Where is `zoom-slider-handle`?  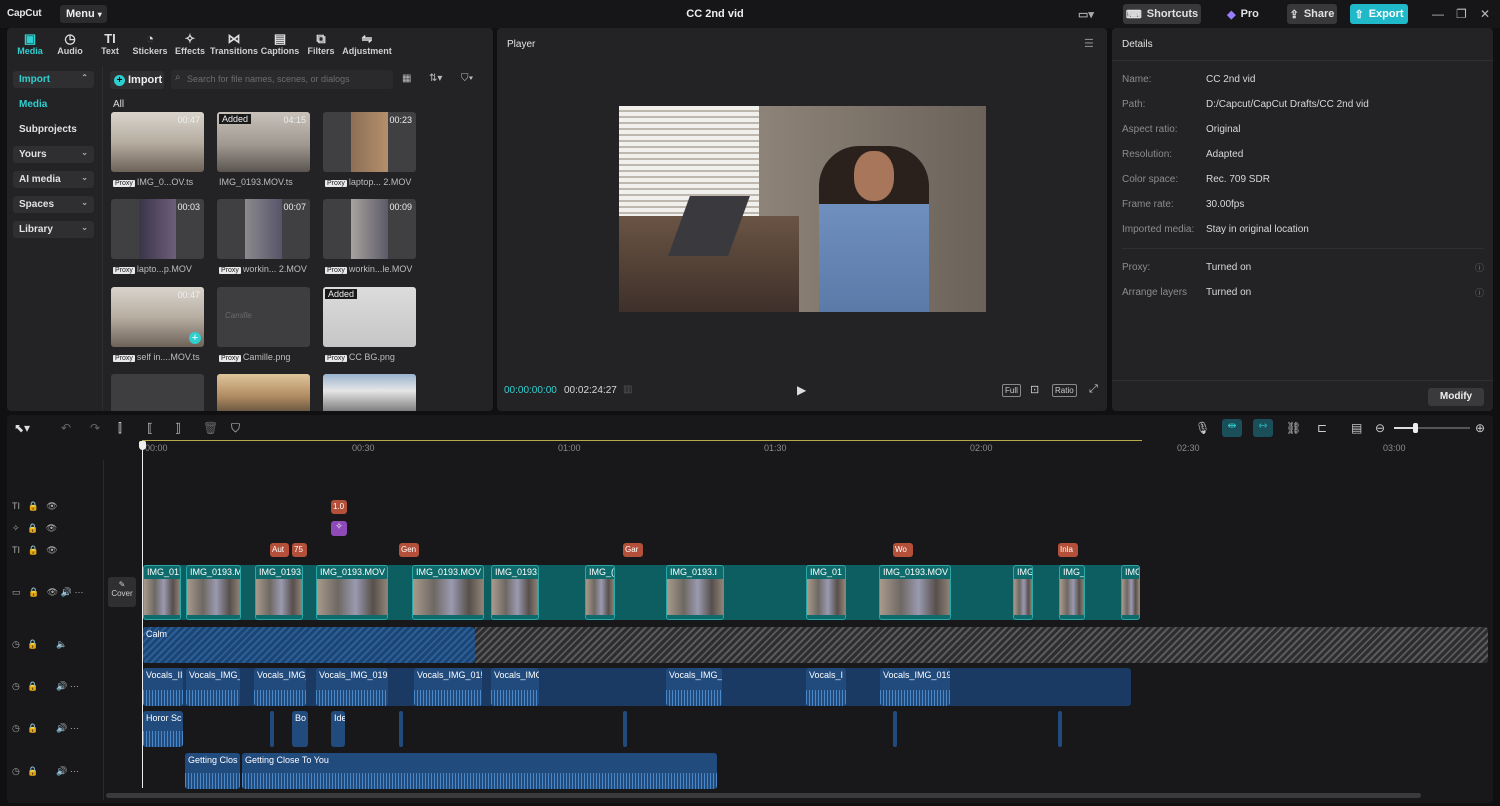
zoom-slider-handle is located at coordinates (1416, 428).